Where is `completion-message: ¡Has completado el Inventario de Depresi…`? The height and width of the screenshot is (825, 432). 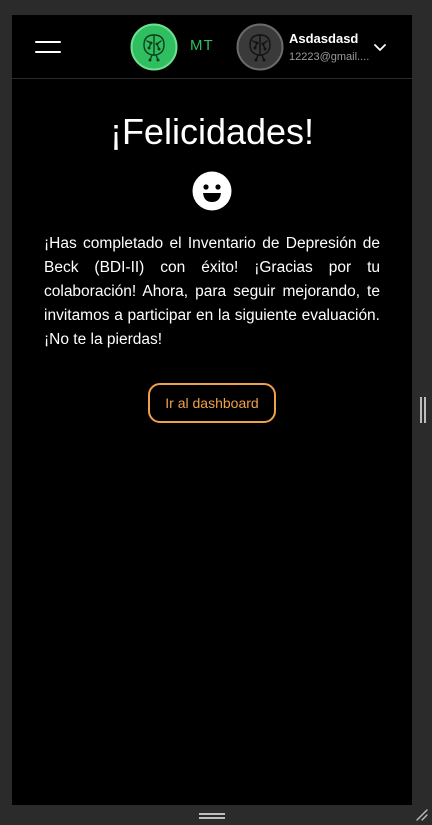
completion-message: ¡Has completado el Inventario de Depresi… is located at coordinates (212, 291).